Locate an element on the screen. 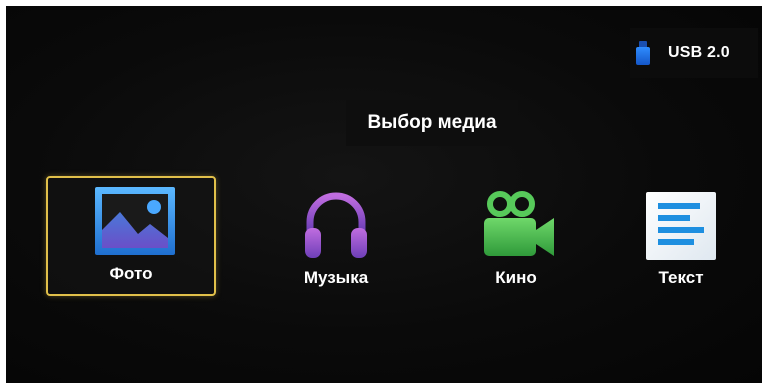 The image size is (768, 389). text-document-icon is located at coordinates (681, 229).